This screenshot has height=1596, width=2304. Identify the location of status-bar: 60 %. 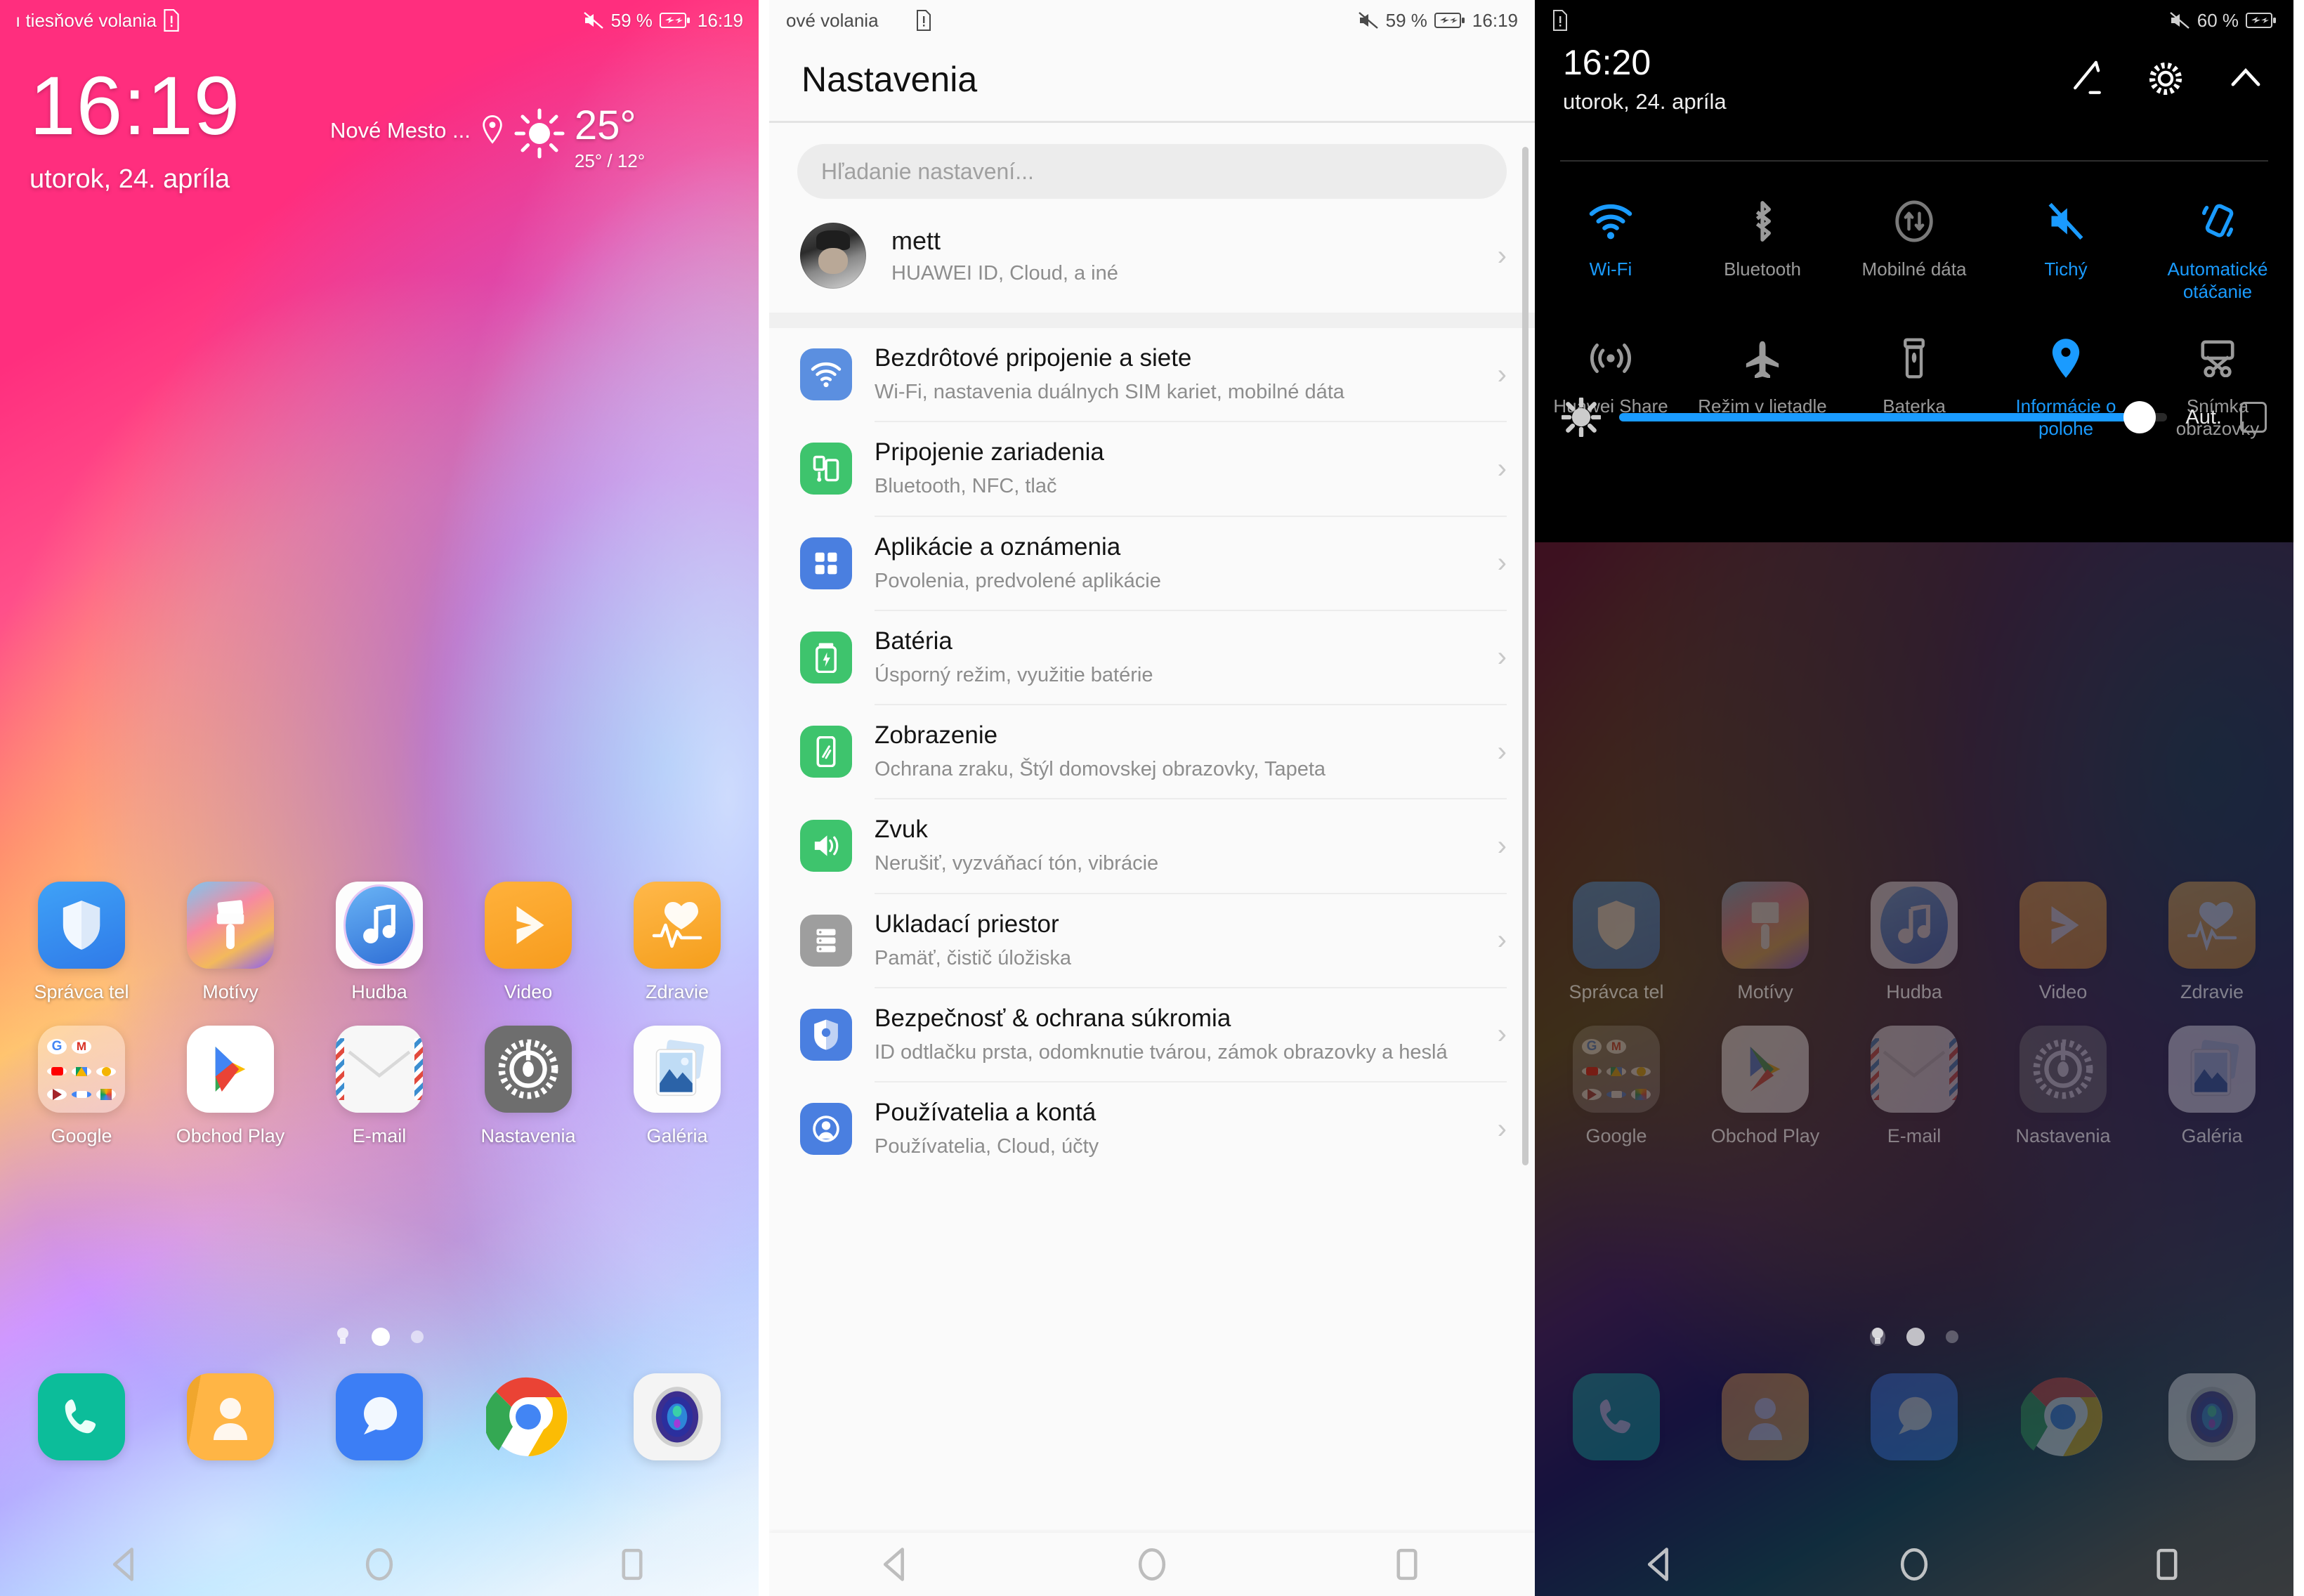
(1914, 20).